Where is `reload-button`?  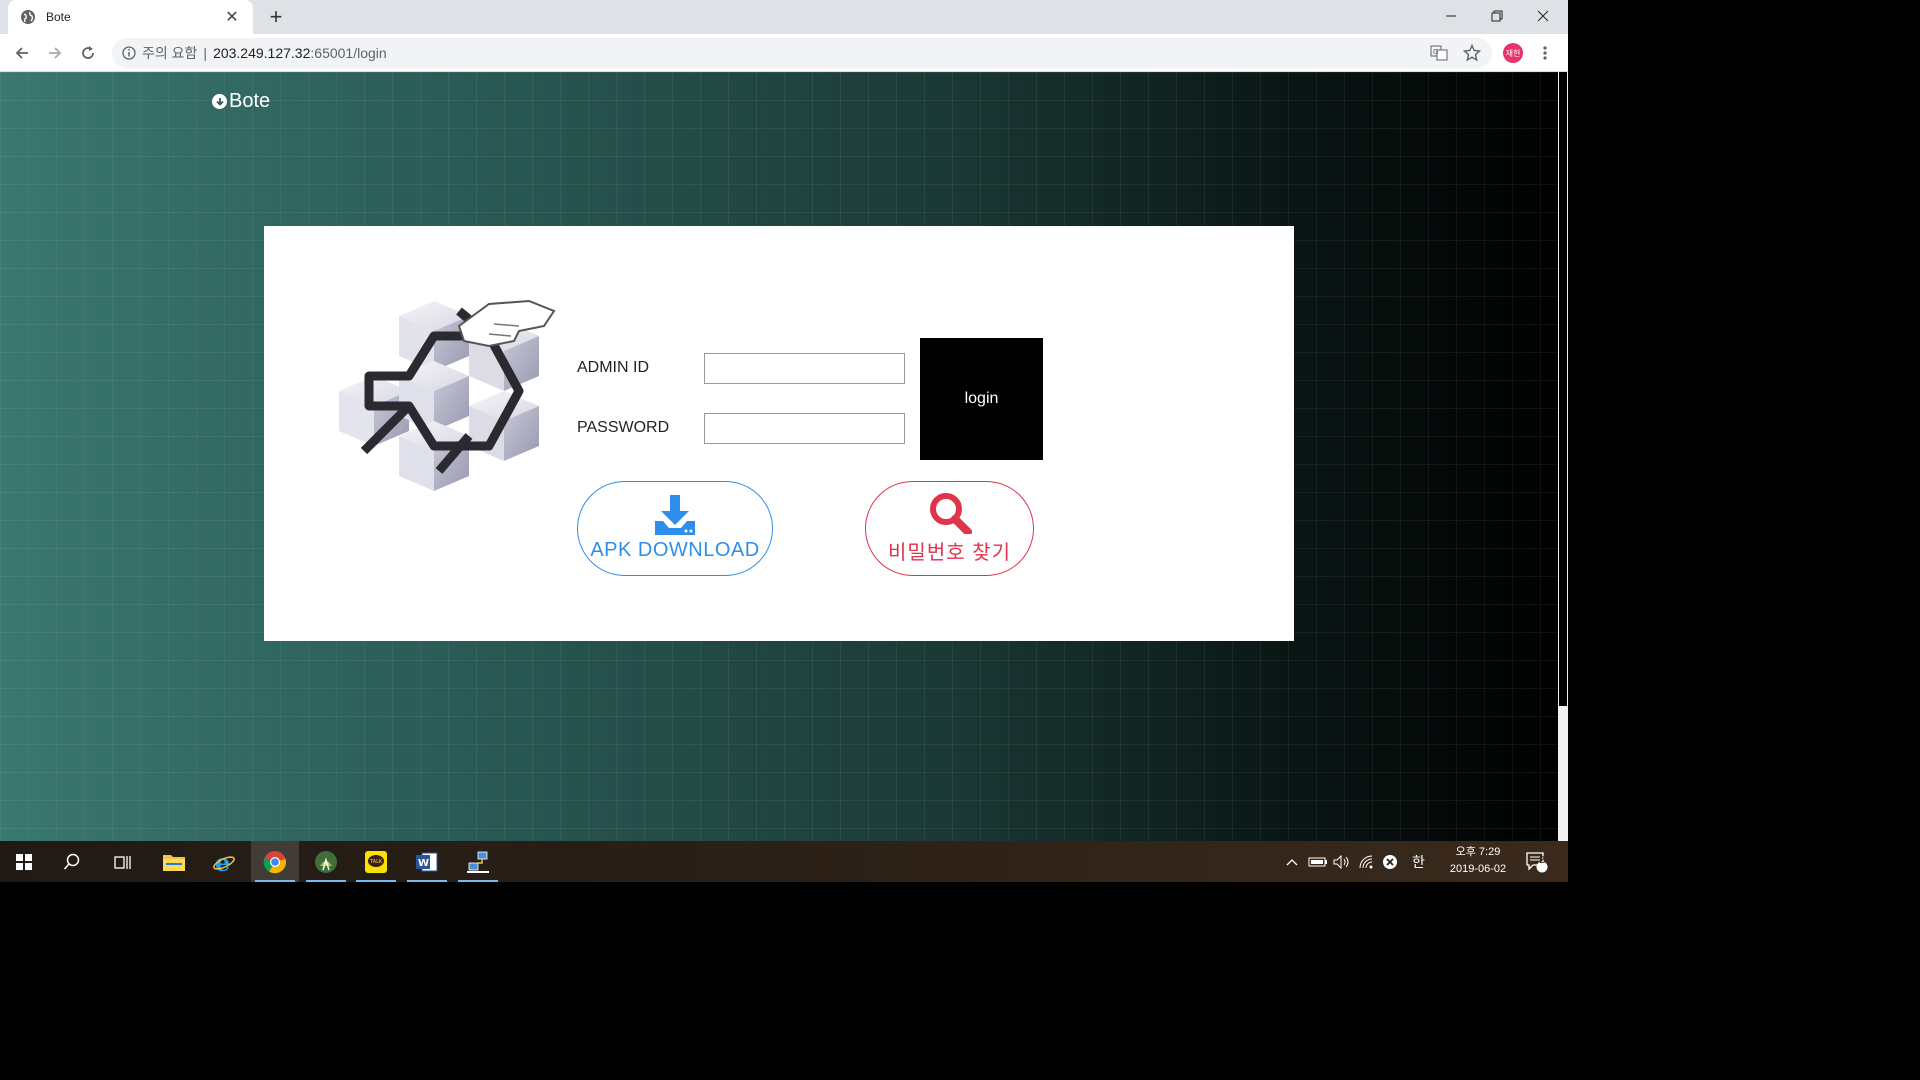
reload-button is located at coordinates (88, 53).